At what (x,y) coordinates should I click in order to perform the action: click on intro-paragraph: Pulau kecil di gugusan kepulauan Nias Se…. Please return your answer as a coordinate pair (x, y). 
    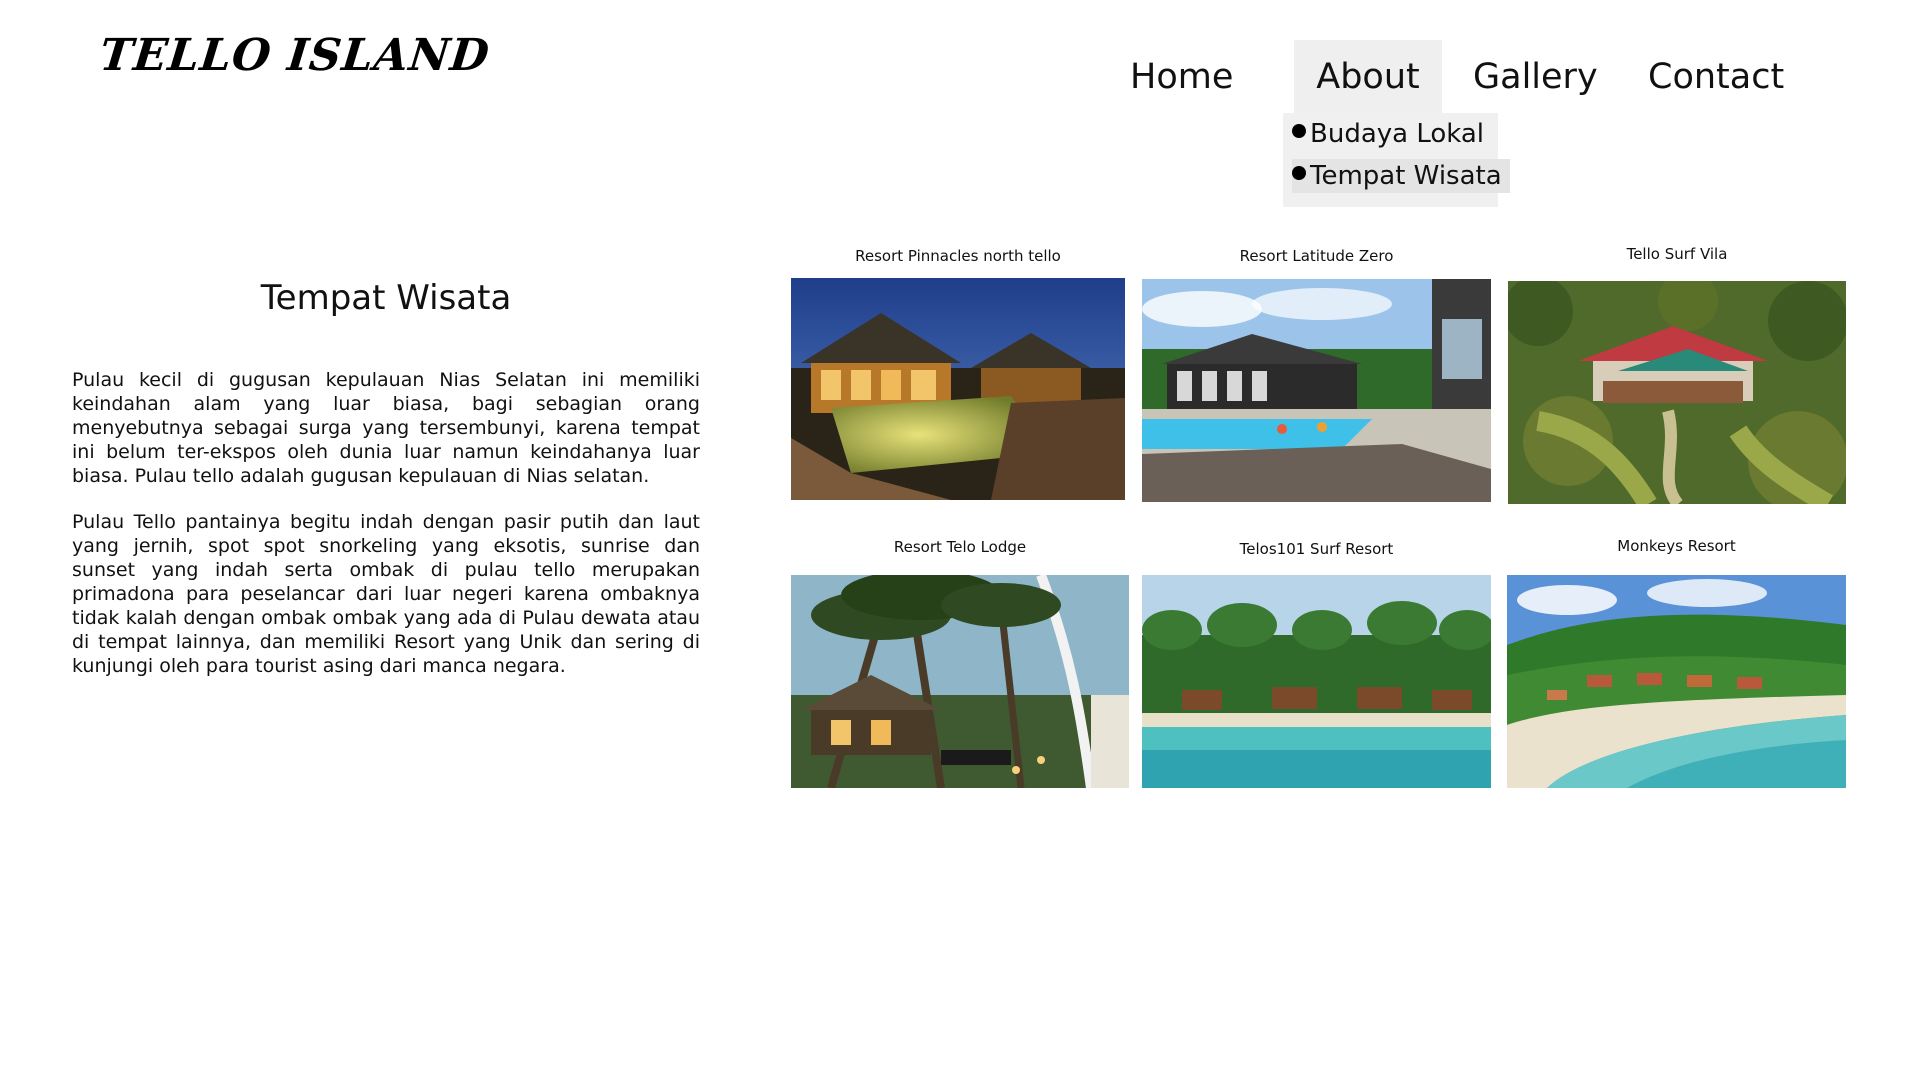
    Looking at the image, I should click on (386, 428).